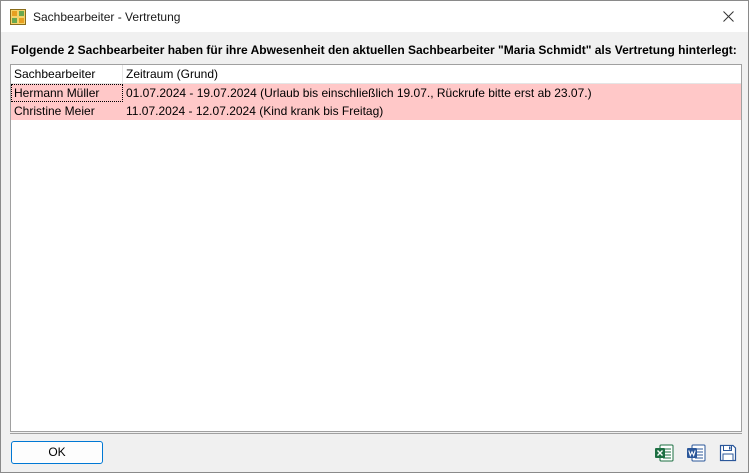 The width and height of the screenshot is (749, 473). Describe the element at coordinates (374, 16) in the screenshot. I see `title-bar: Sachbearbeiter - Vertretung` at that location.